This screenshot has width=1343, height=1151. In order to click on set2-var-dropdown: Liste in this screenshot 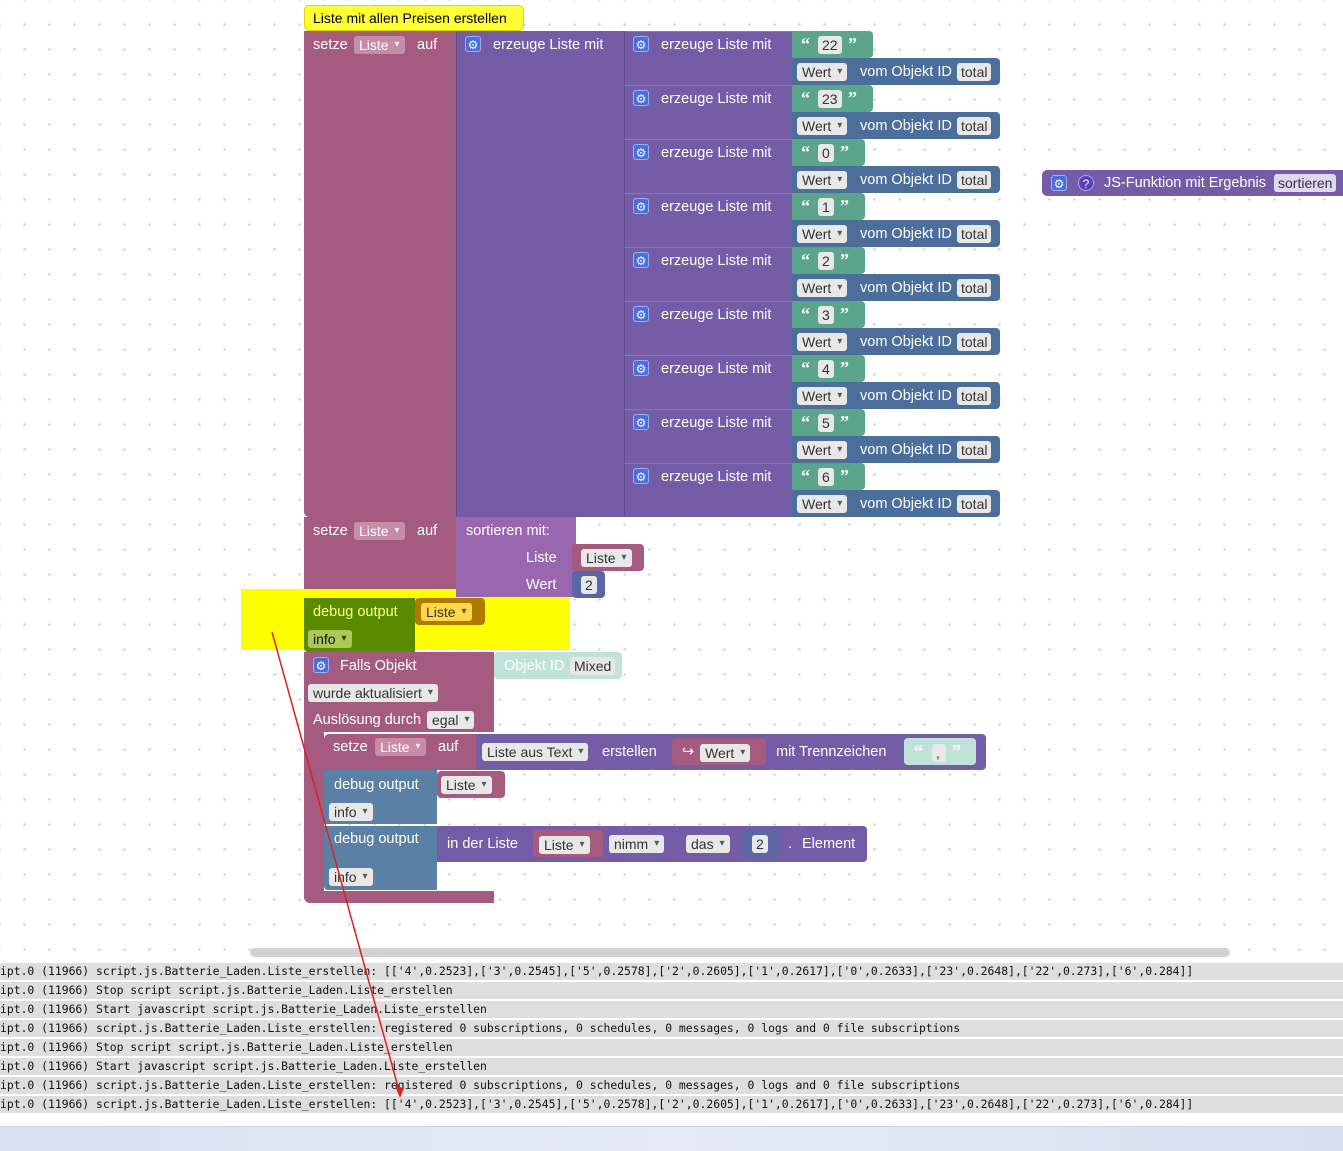, I will do `click(379, 531)`.